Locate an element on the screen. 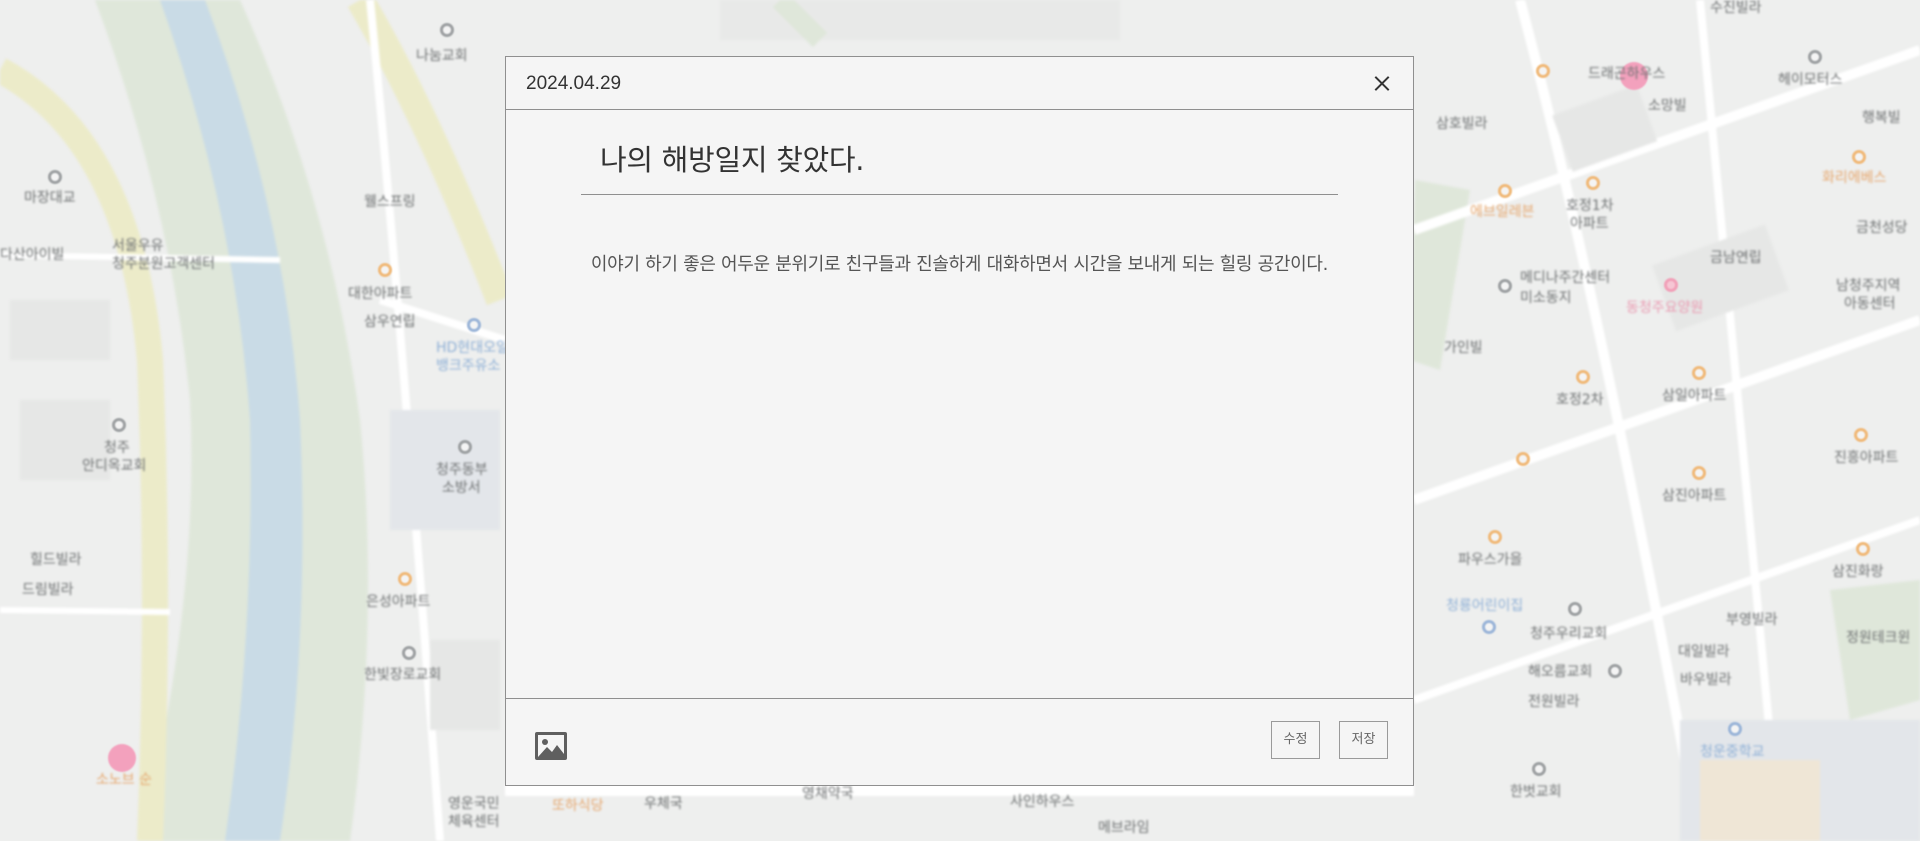 The image size is (1920, 841). map-label: 마장대교 is located at coordinates (50, 198).